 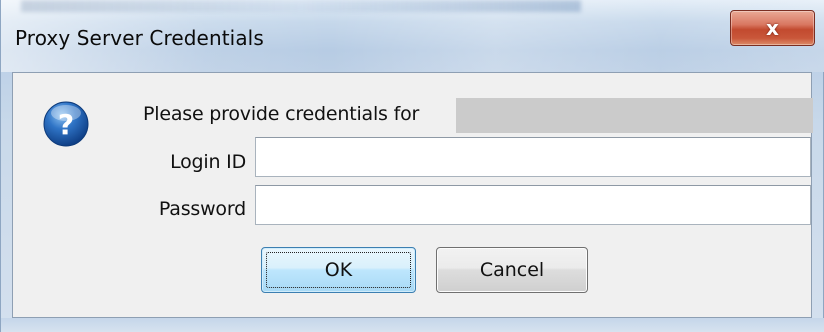 I want to click on cancel-button-label: Cancel, so click(x=512, y=270).